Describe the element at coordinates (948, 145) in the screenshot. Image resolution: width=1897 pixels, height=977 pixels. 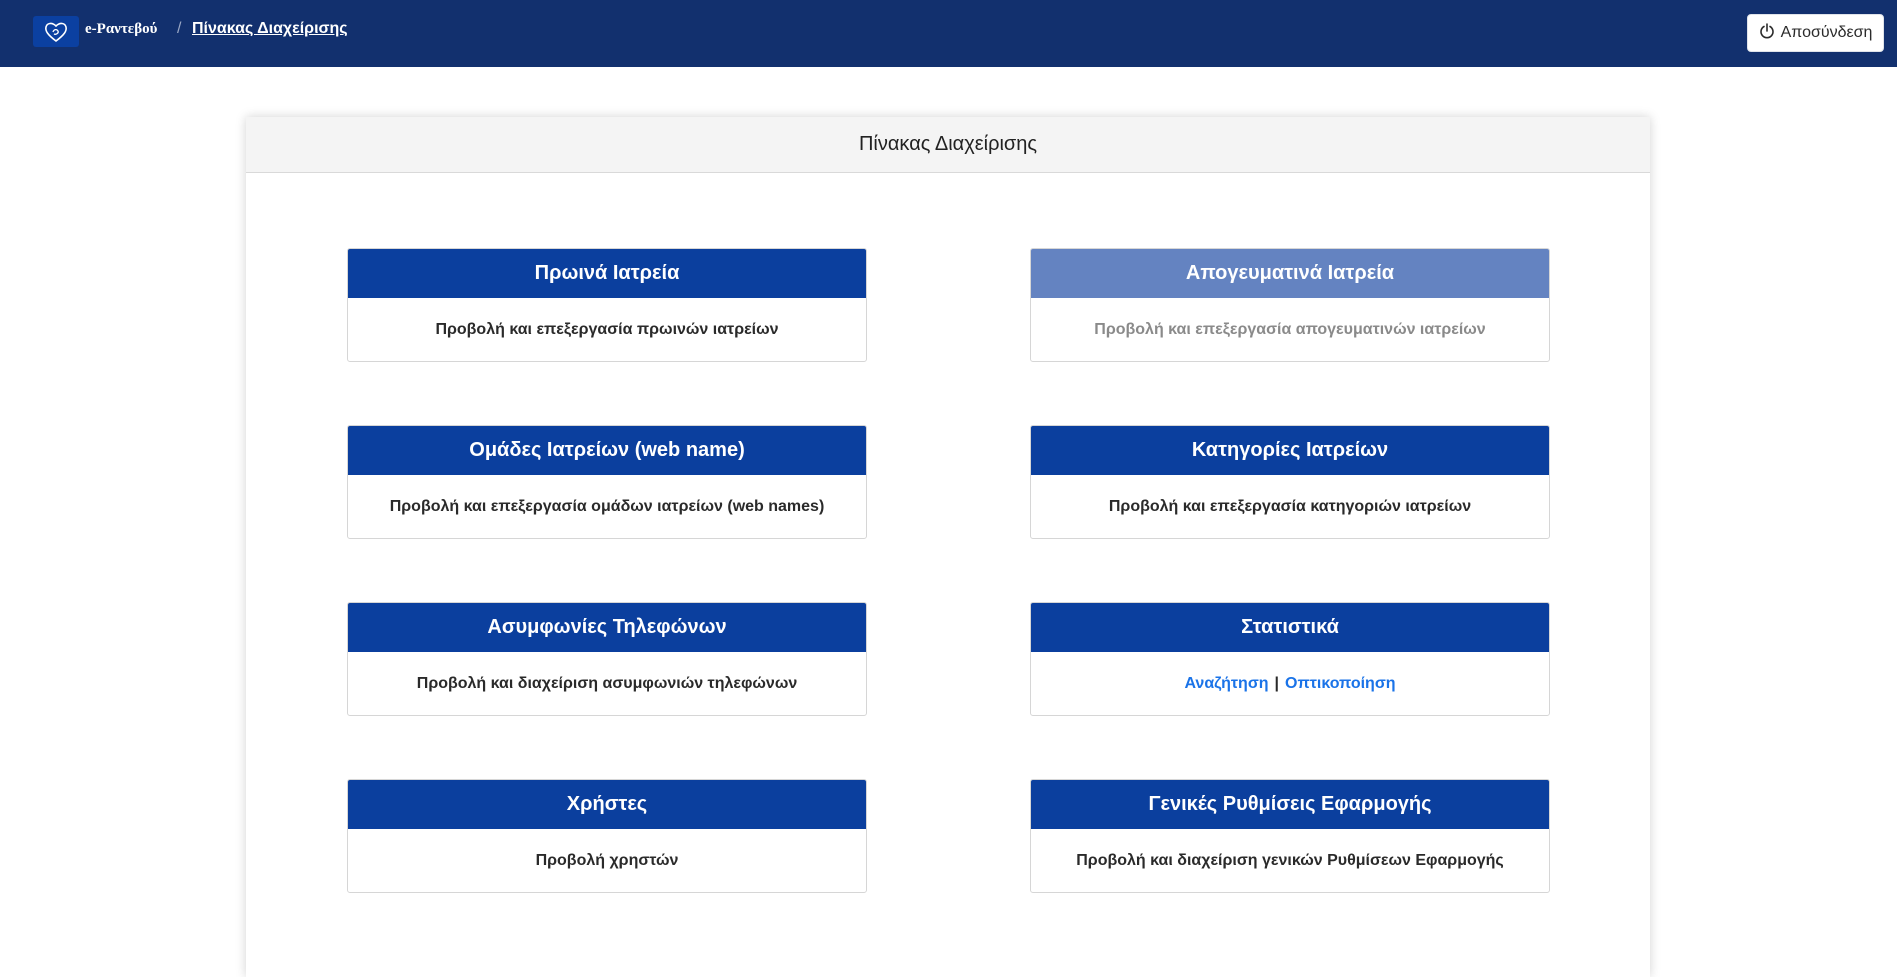
I see `panel-title: Πίνακας Διαχείρισης` at that location.